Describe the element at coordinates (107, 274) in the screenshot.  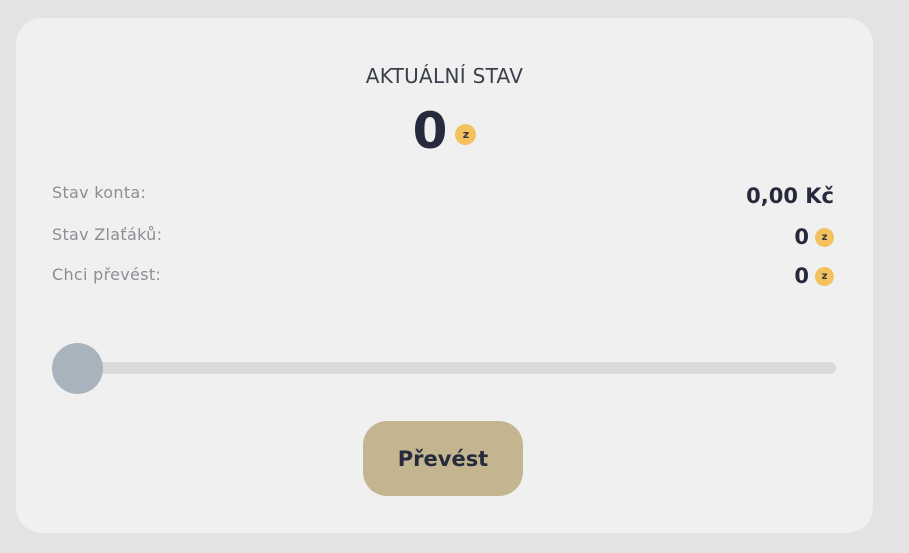
I see `transfer-amount-label: Chci převést:` at that location.